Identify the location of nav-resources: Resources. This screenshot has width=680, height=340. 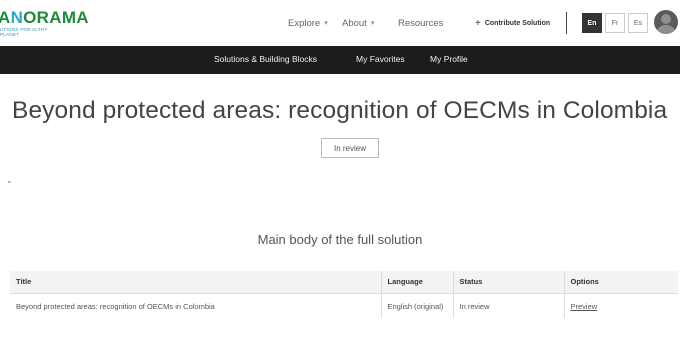
(420, 23).